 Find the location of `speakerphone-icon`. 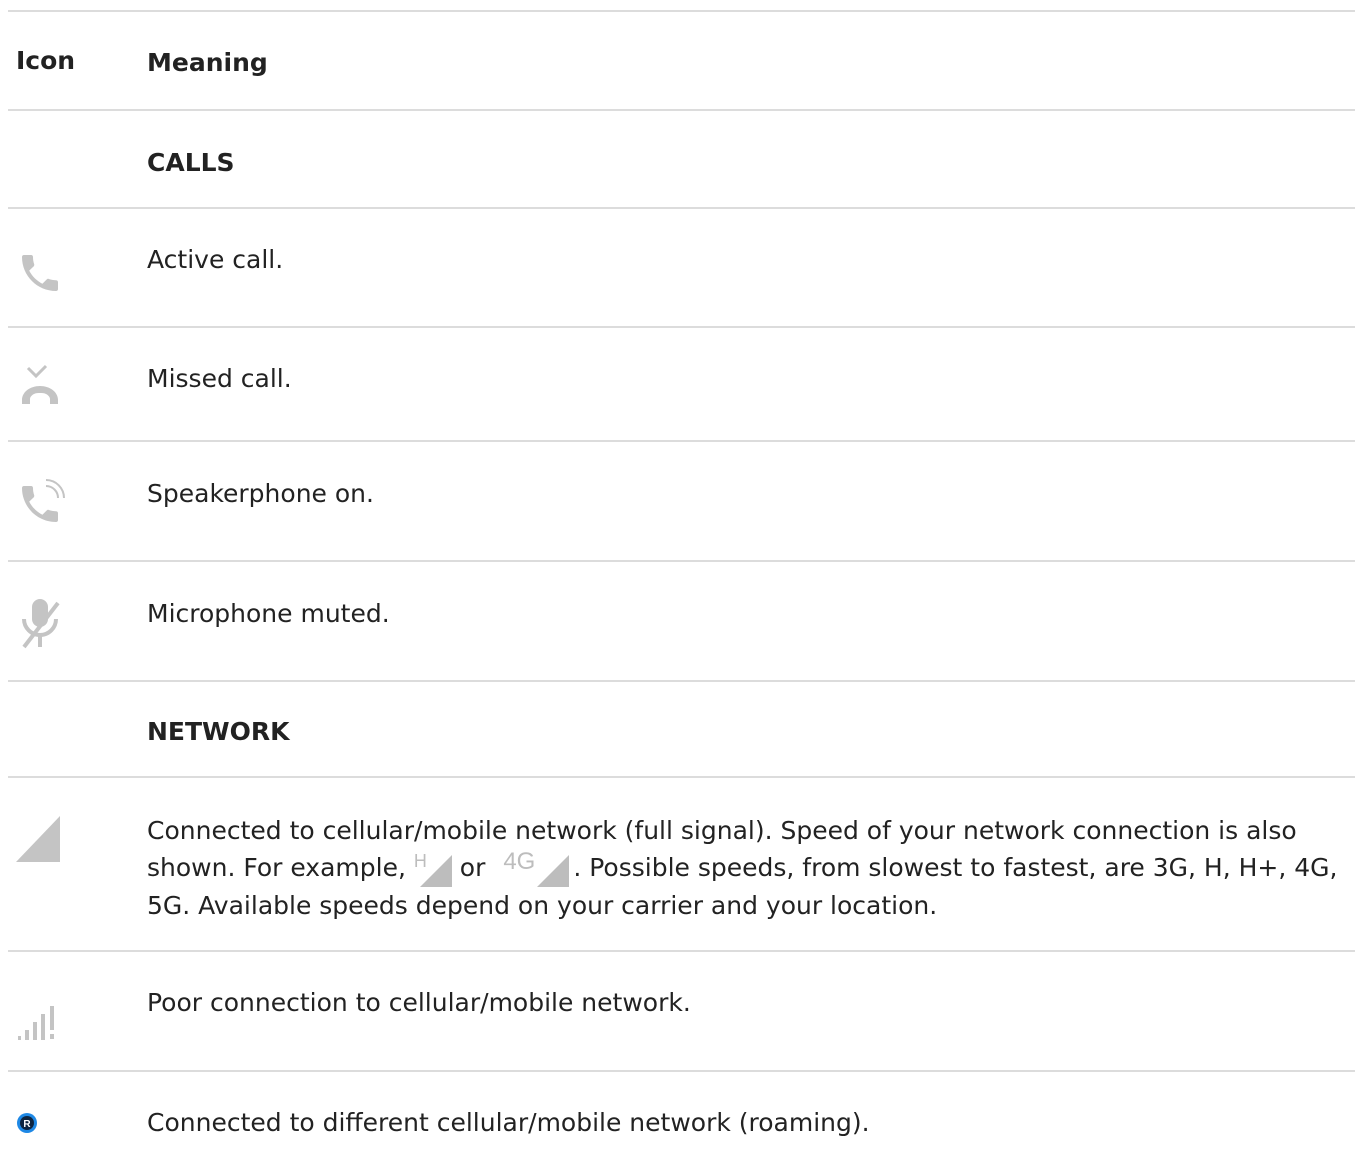

speakerphone-icon is located at coordinates (42, 502).